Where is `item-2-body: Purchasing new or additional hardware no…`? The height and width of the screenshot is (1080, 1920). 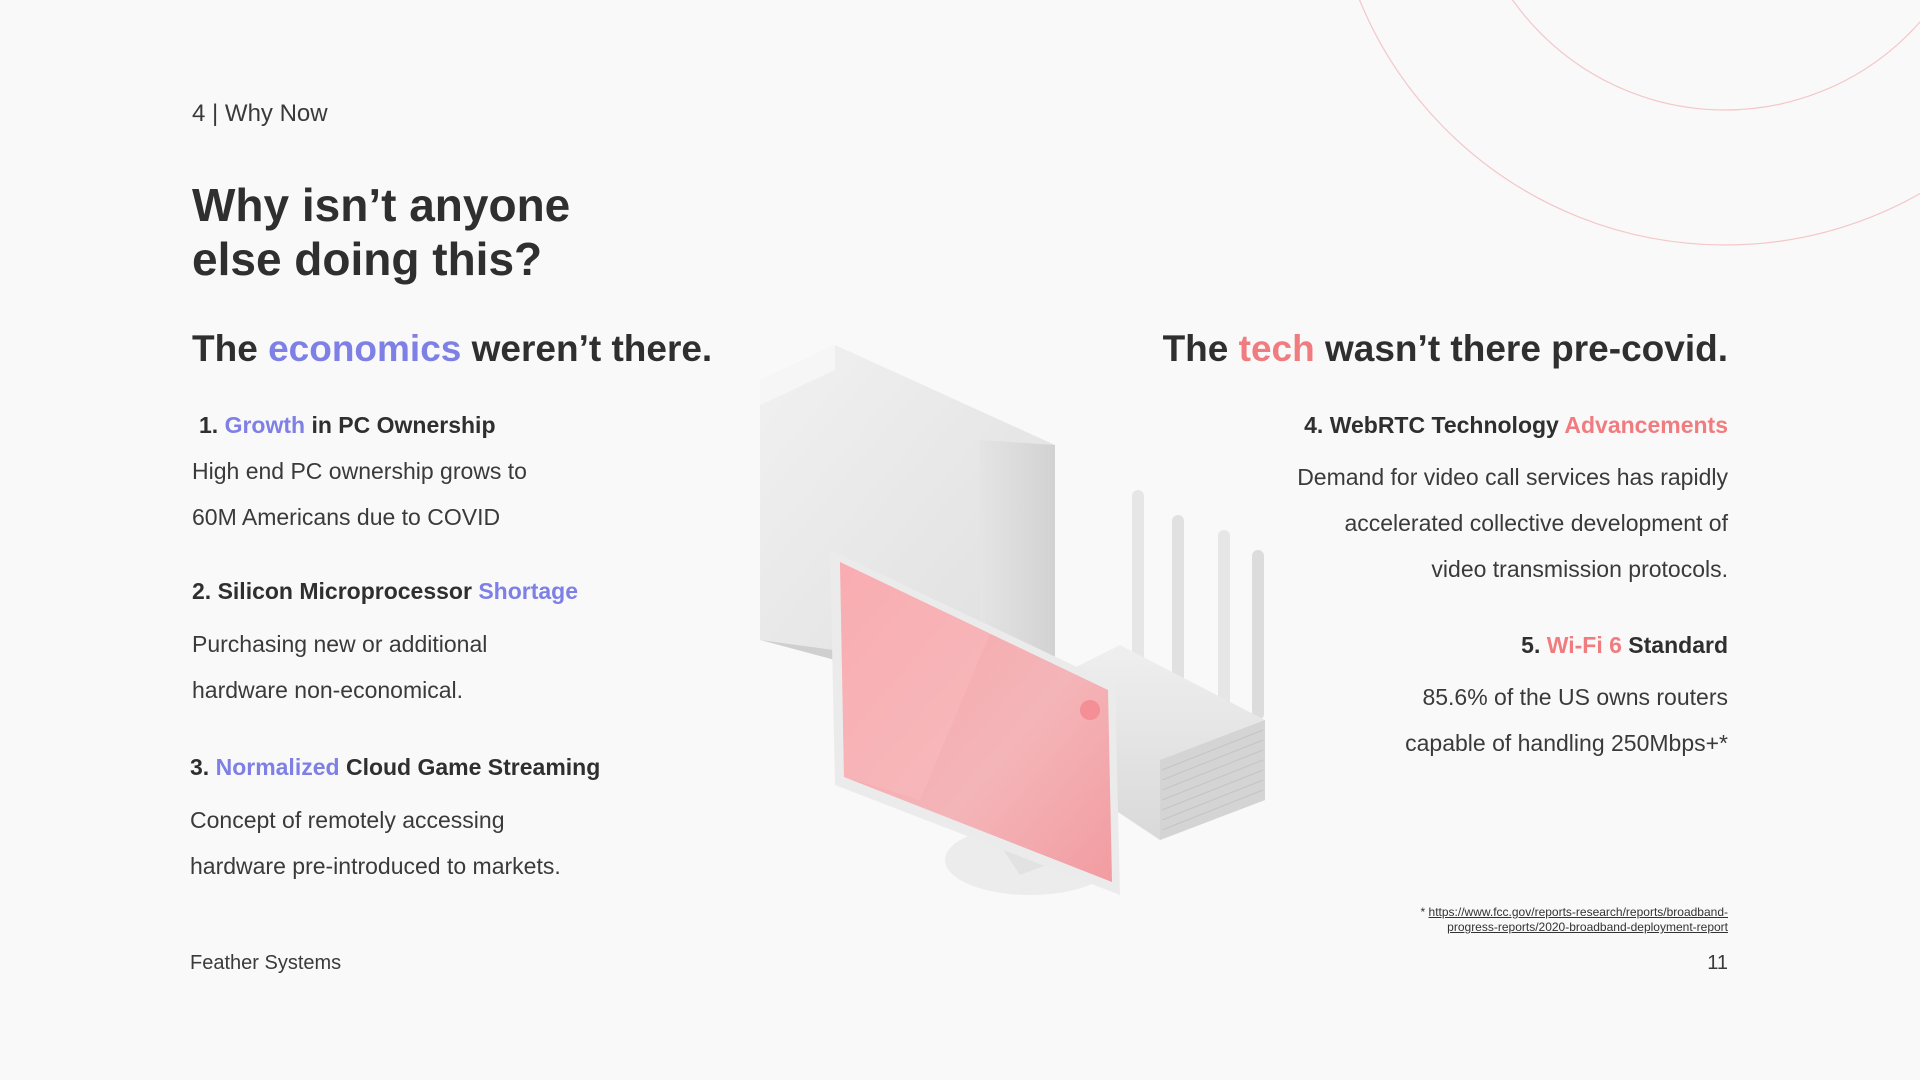
item-2-body: Purchasing new or additional hardware no… is located at coordinates (427, 667).